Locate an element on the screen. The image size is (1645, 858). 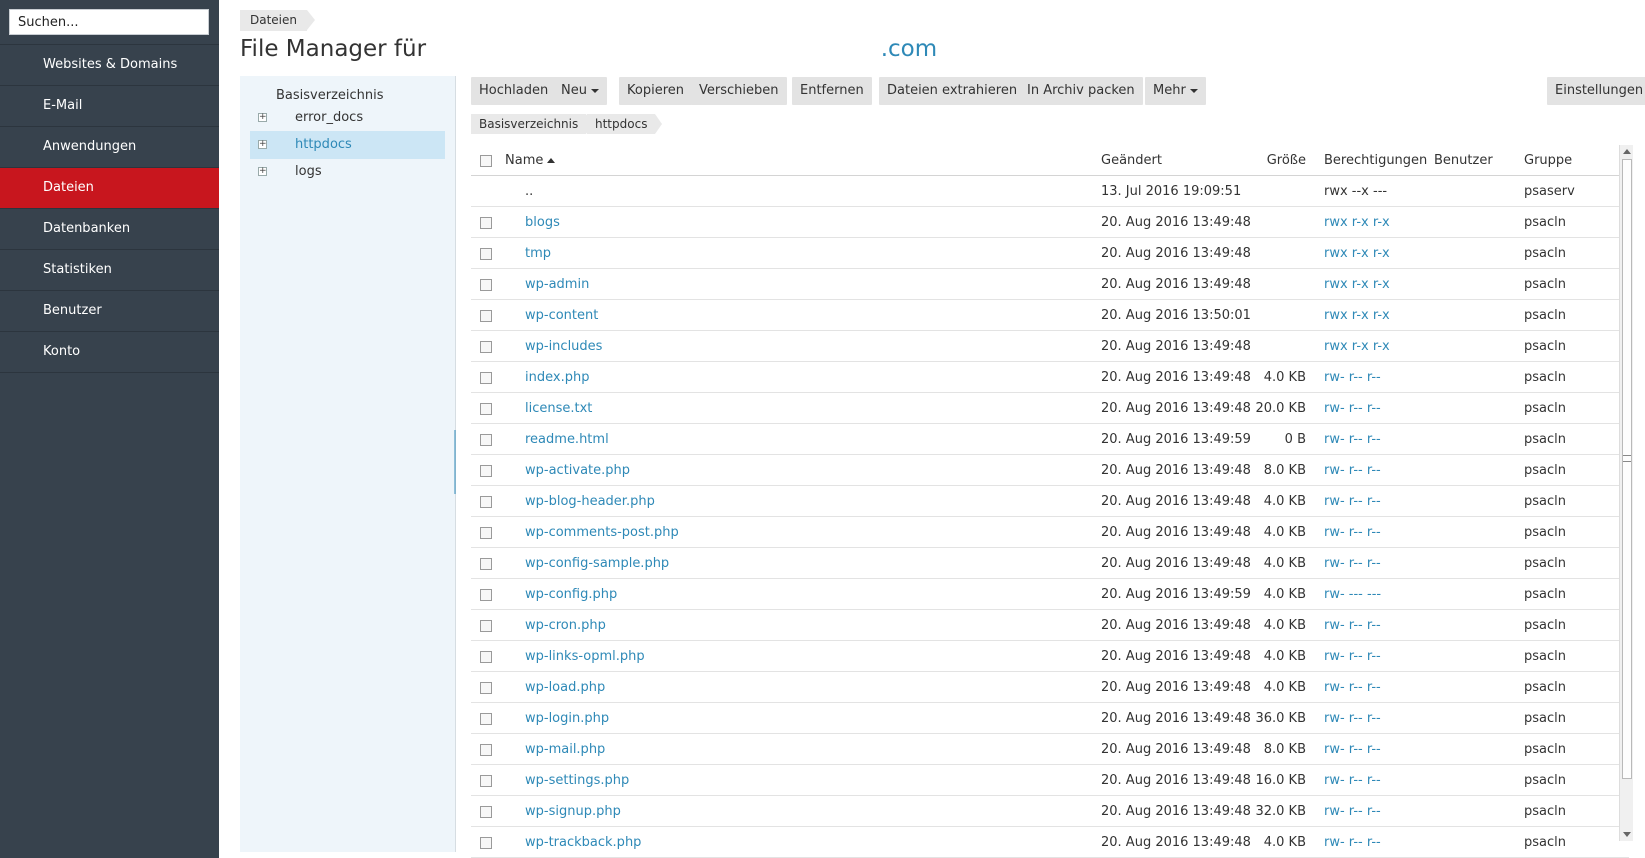
file-name: wp-config-sample.php is located at coordinates (597, 563).